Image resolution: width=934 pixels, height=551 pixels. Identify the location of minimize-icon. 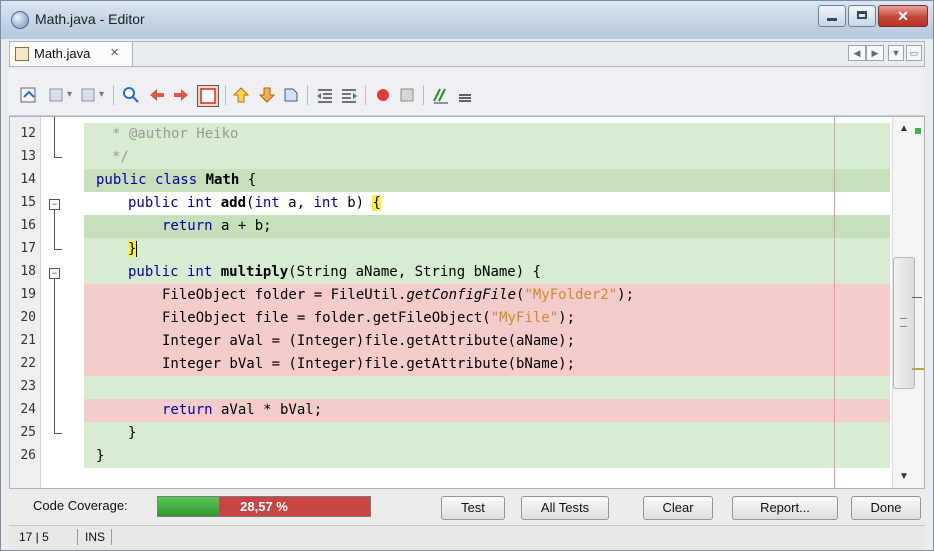
(832, 19).